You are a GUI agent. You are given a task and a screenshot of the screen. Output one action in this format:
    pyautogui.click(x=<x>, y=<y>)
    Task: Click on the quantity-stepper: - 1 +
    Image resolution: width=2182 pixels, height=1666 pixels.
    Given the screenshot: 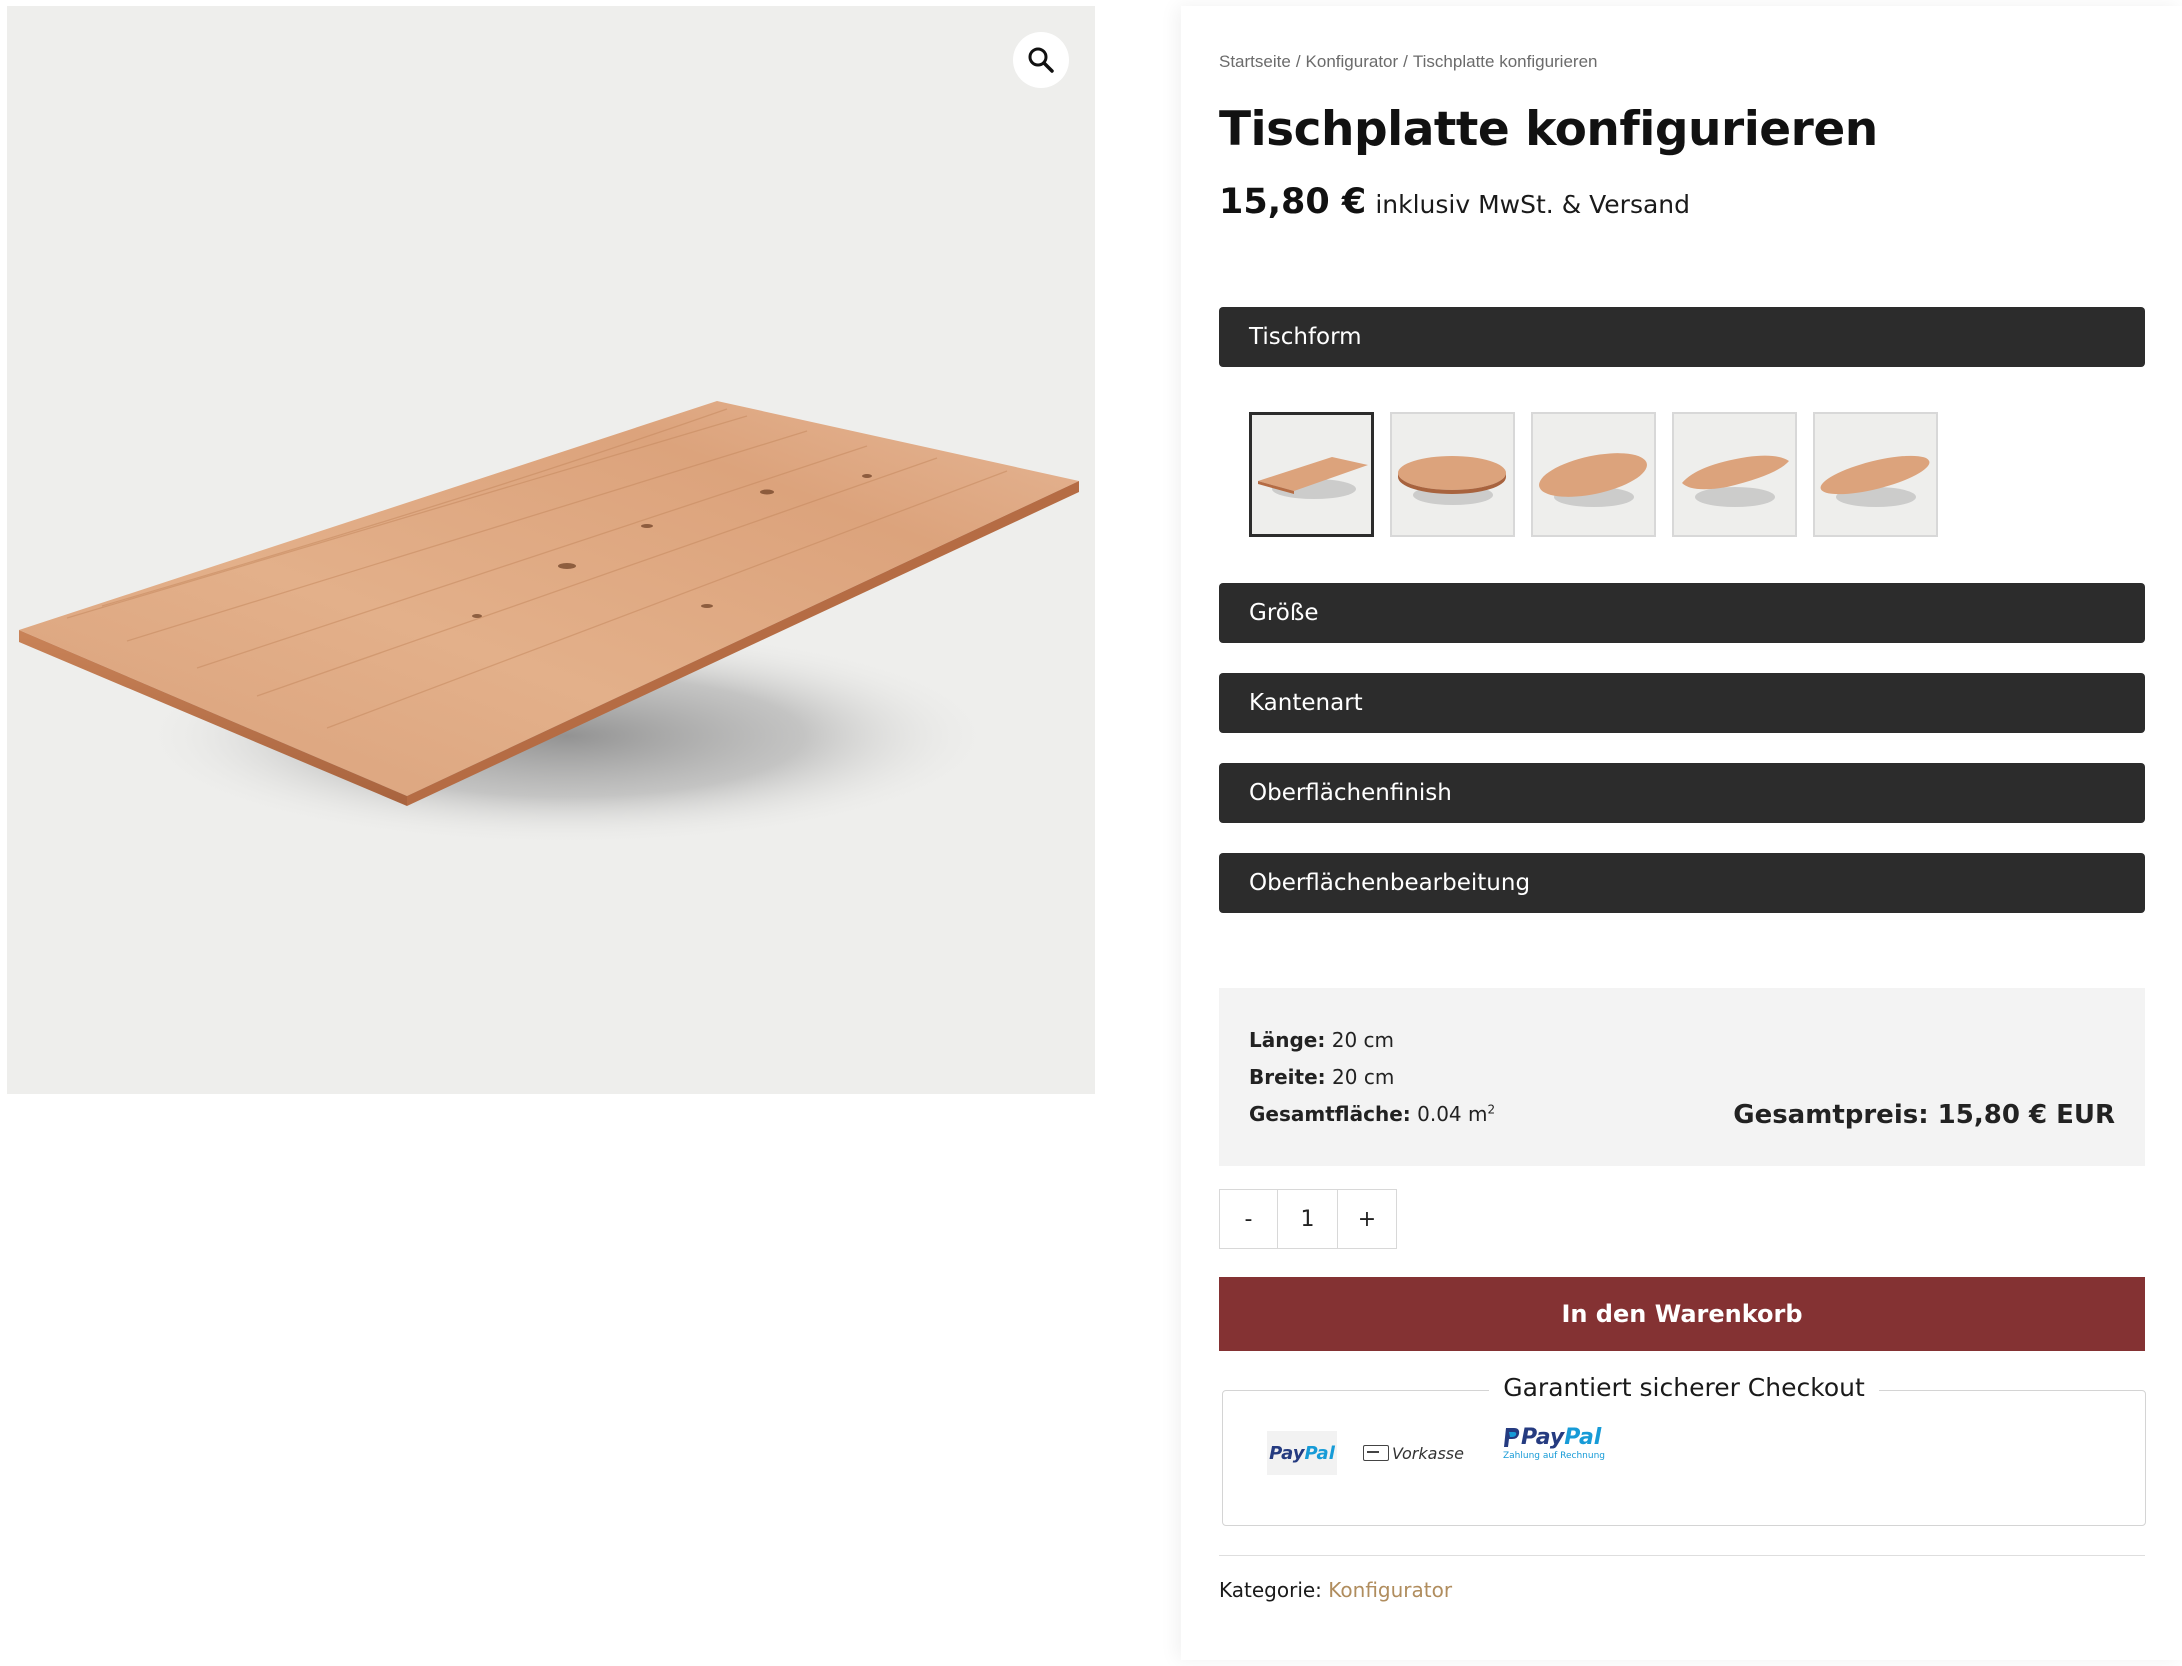 What is the action you would take?
    pyautogui.click(x=1308, y=1219)
    